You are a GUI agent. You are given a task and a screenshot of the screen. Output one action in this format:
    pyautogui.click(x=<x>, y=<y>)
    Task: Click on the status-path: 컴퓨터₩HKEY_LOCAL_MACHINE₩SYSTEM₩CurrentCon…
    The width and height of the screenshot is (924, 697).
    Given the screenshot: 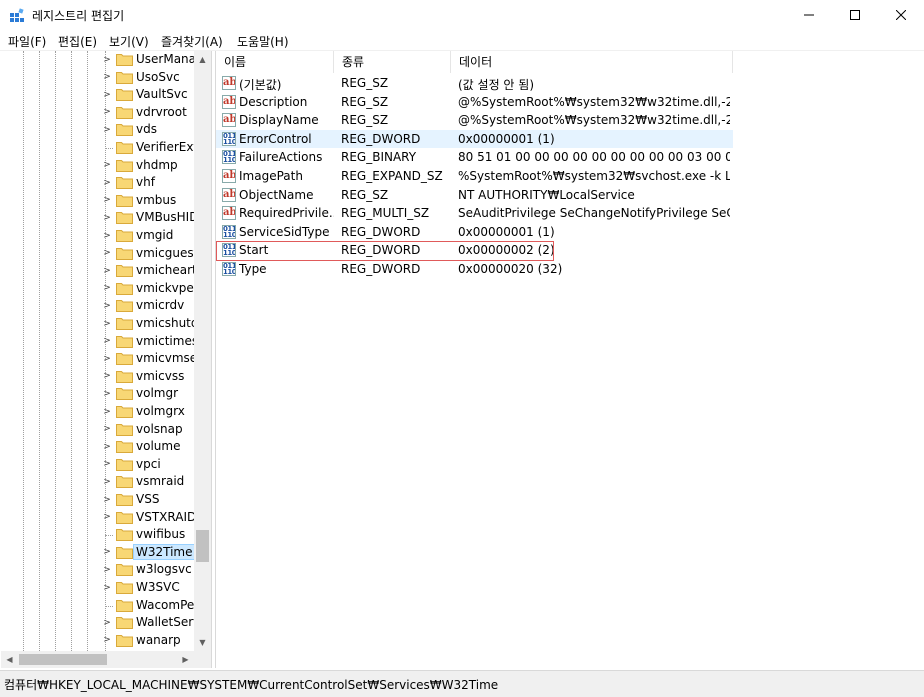 What is the action you would take?
    pyautogui.click(x=251, y=685)
    